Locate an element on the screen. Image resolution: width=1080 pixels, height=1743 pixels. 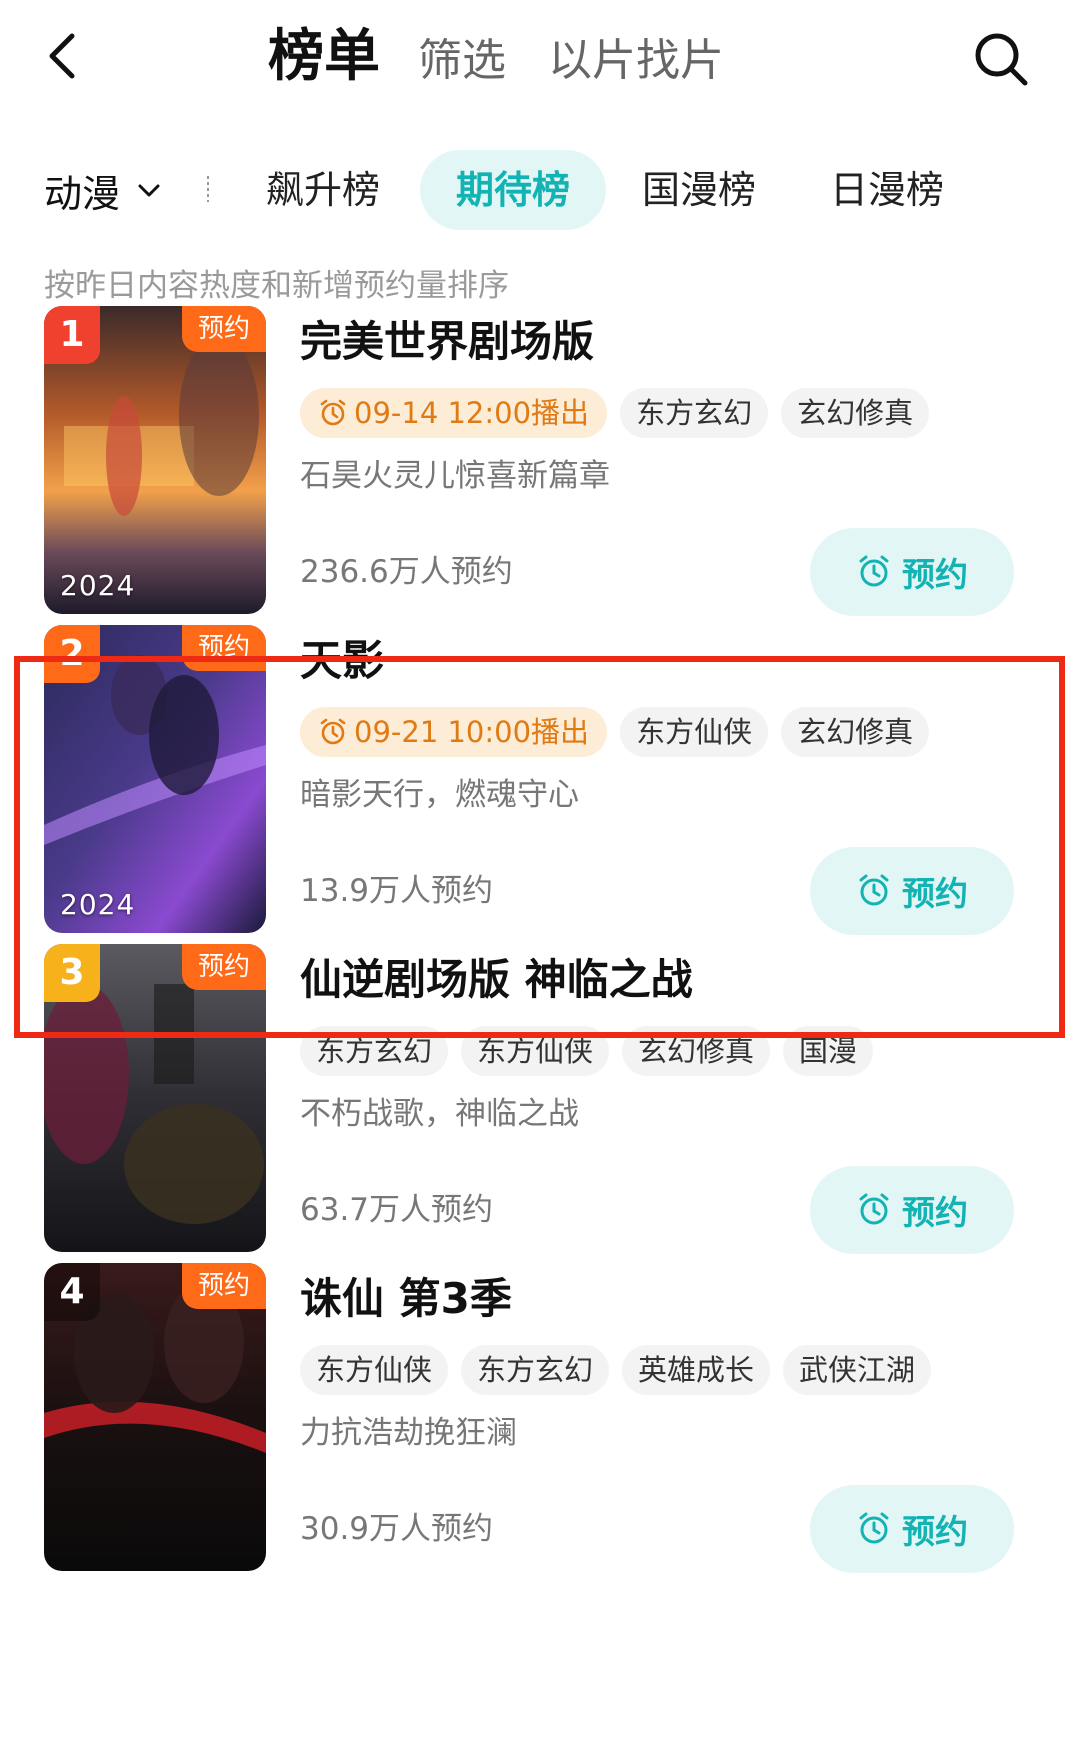
search-icon is located at coordinates (1001, 59).